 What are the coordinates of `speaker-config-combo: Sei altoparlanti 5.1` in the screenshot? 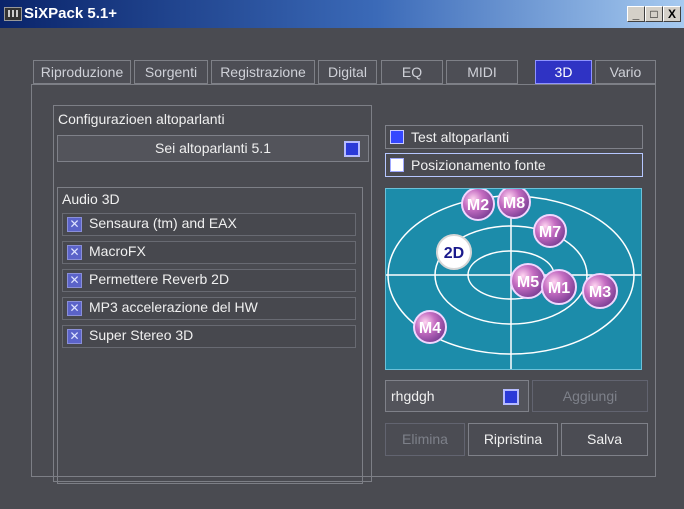 It's located at (213, 148).